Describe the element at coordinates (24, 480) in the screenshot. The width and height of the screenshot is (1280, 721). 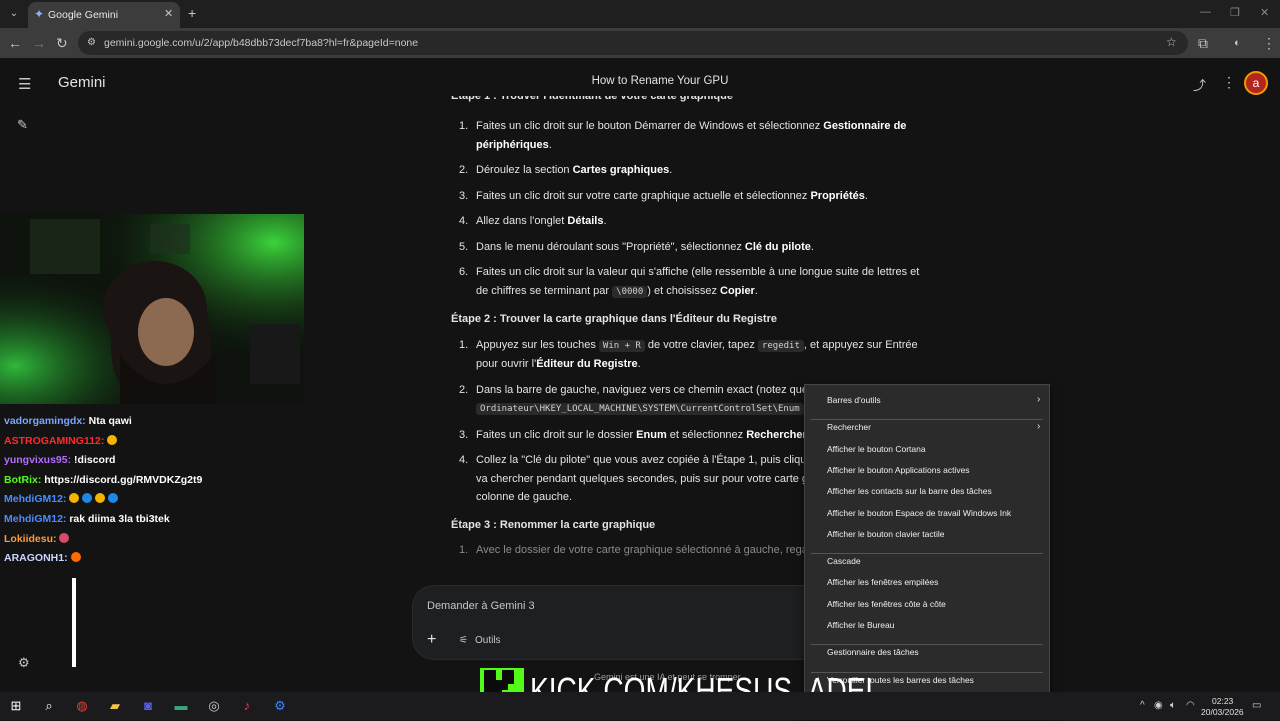
I see `chat-username: BotRix:` at that location.